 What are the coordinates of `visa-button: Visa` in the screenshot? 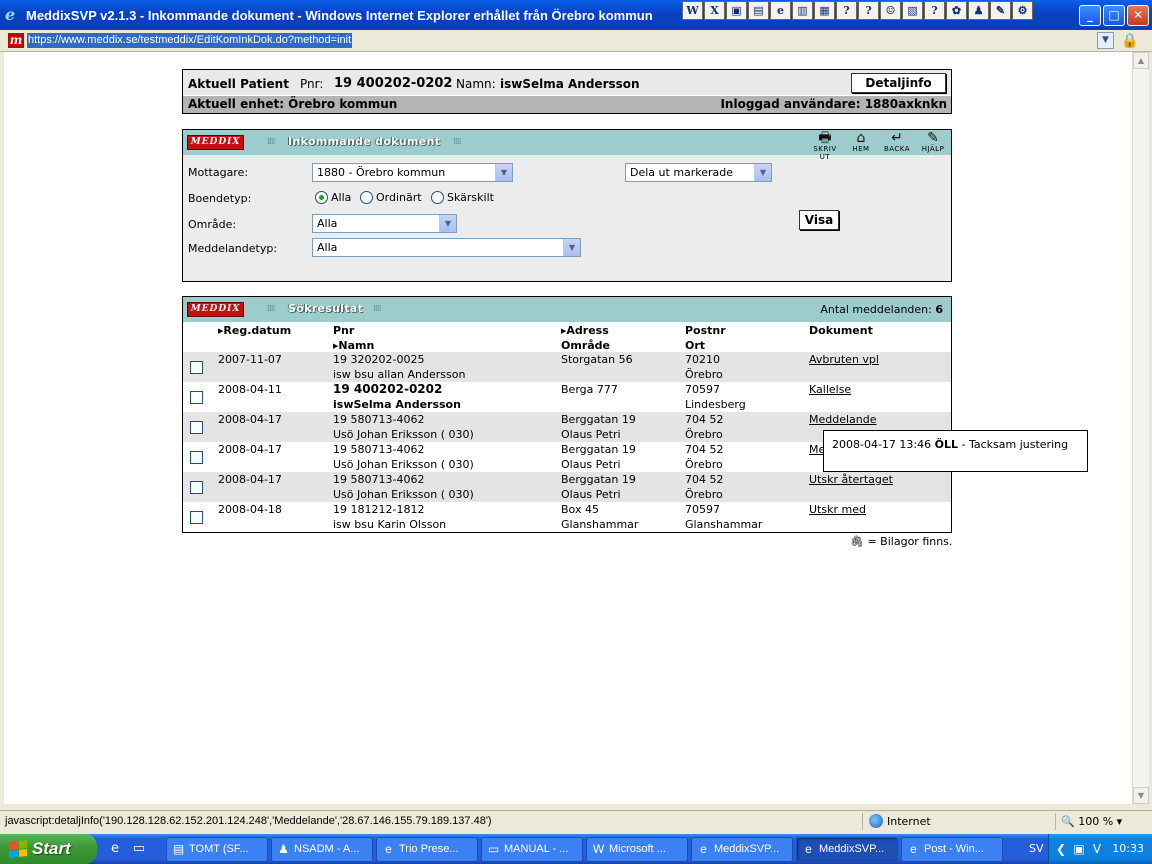 It's located at (819, 220).